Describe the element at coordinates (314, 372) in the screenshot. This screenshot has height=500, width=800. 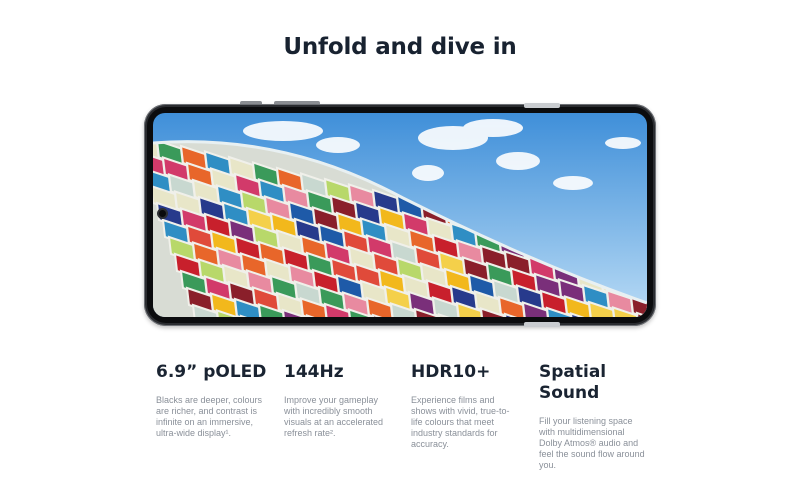
I see `feature-title: 144Hz` at that location.